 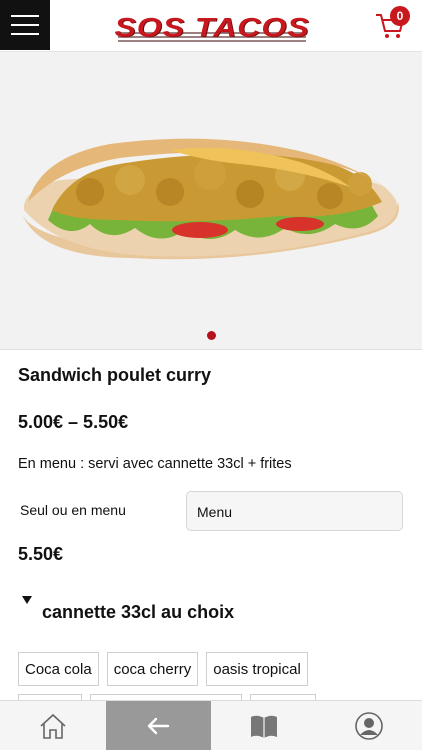 I want to click on expand-triangle-icon, so click(x=27, y=600).